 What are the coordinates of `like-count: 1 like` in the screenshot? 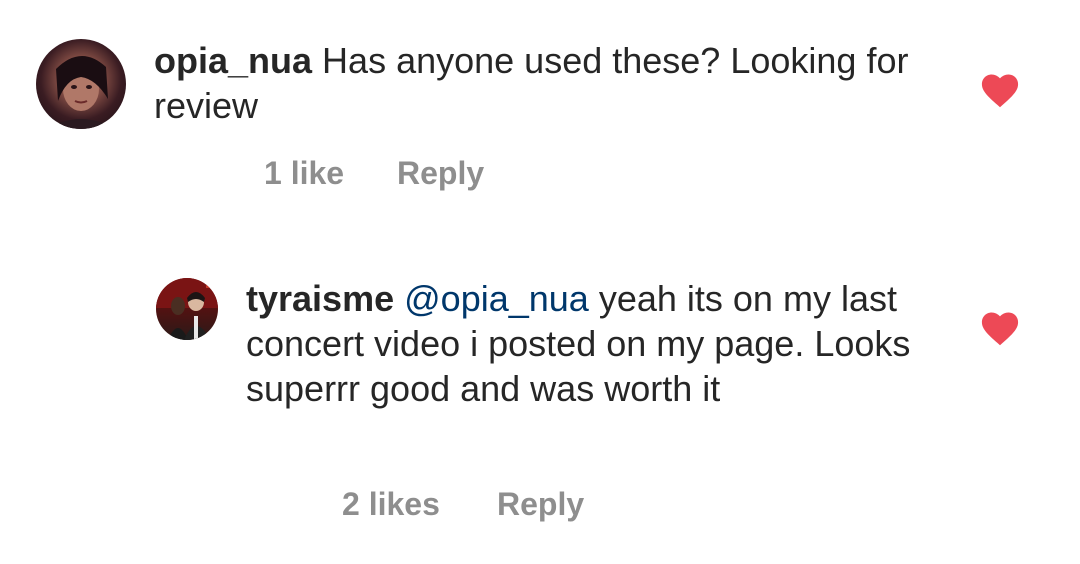 It's located at (304, 173).